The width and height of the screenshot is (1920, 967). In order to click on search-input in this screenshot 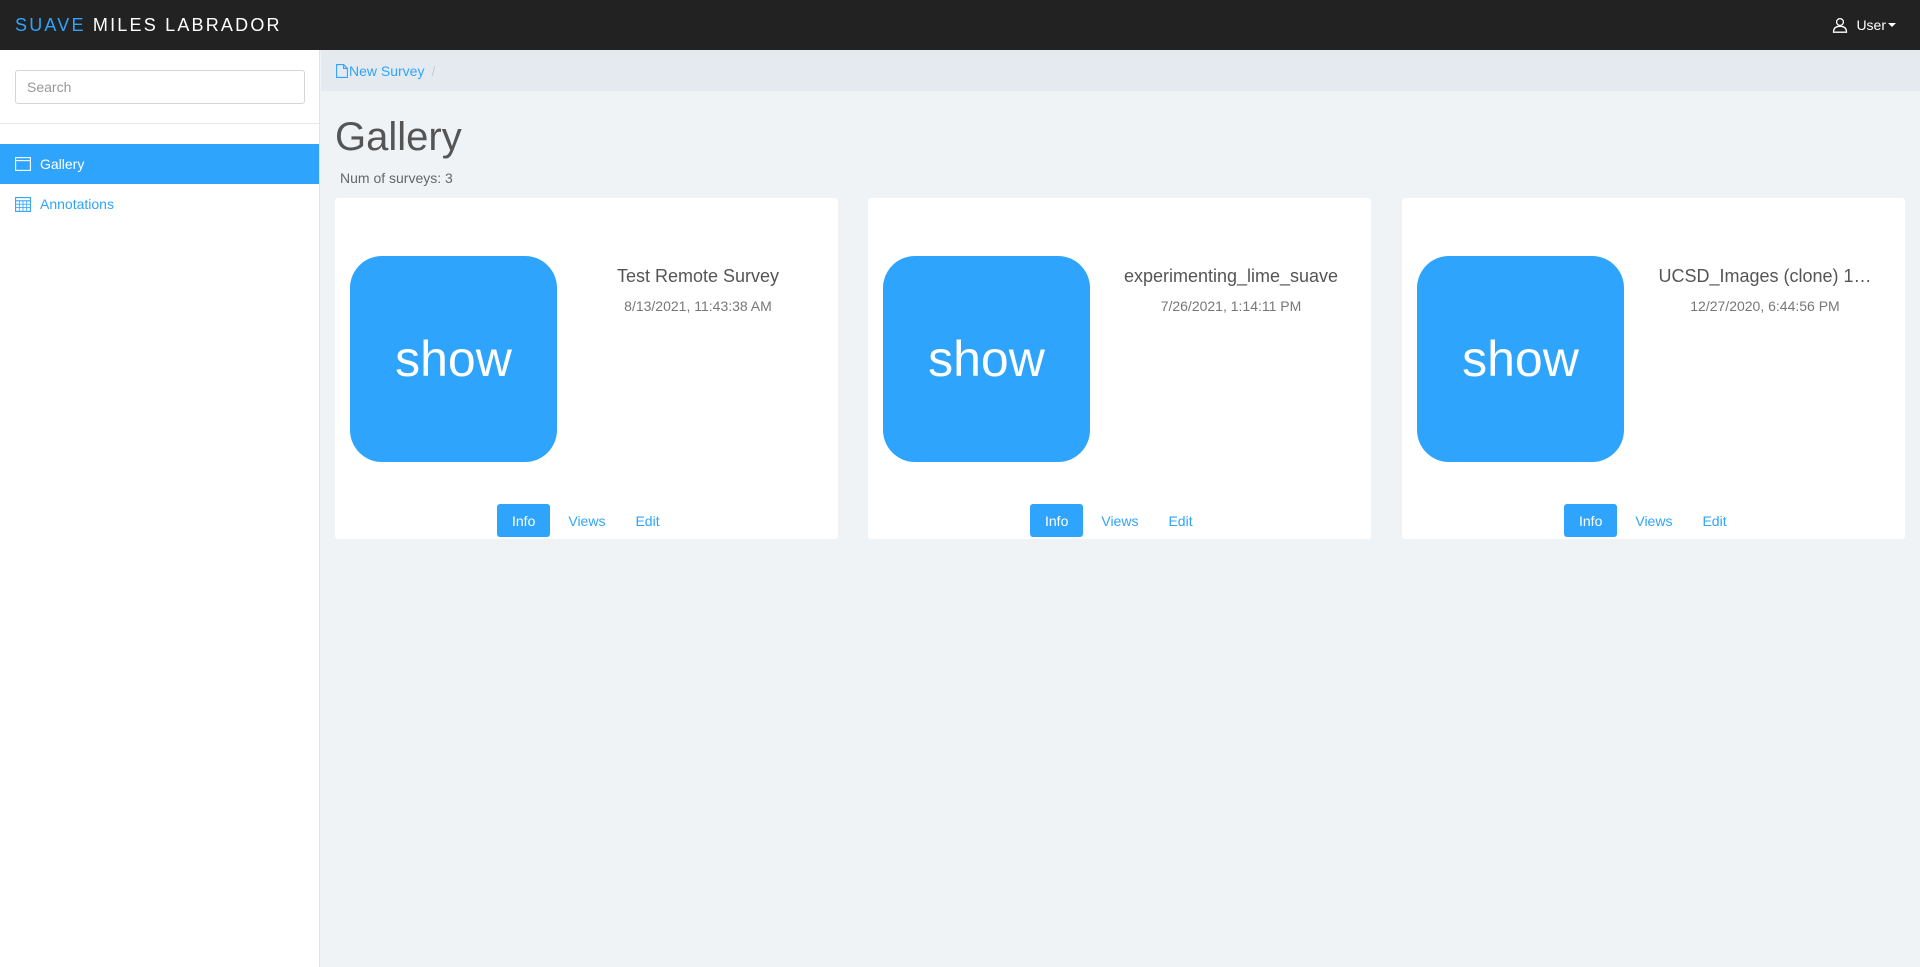, I will do `click(160, 87)`.